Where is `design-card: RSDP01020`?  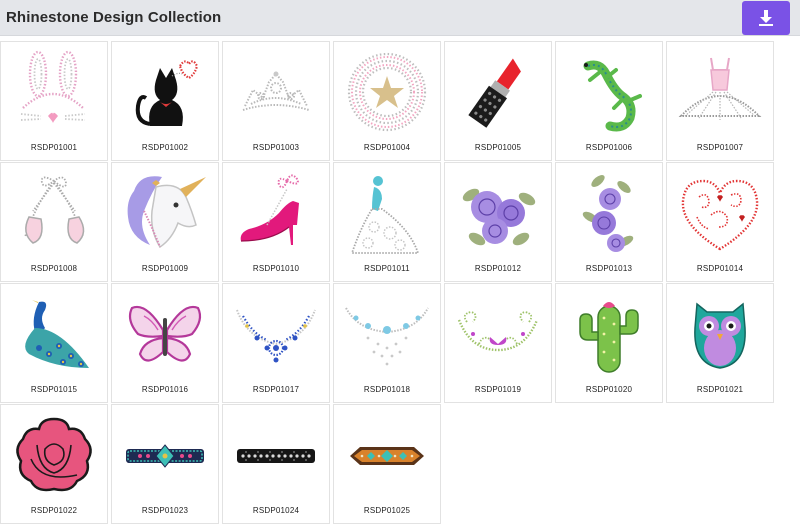
design-card: RSDP01020 is located at coordinates (609, 343).